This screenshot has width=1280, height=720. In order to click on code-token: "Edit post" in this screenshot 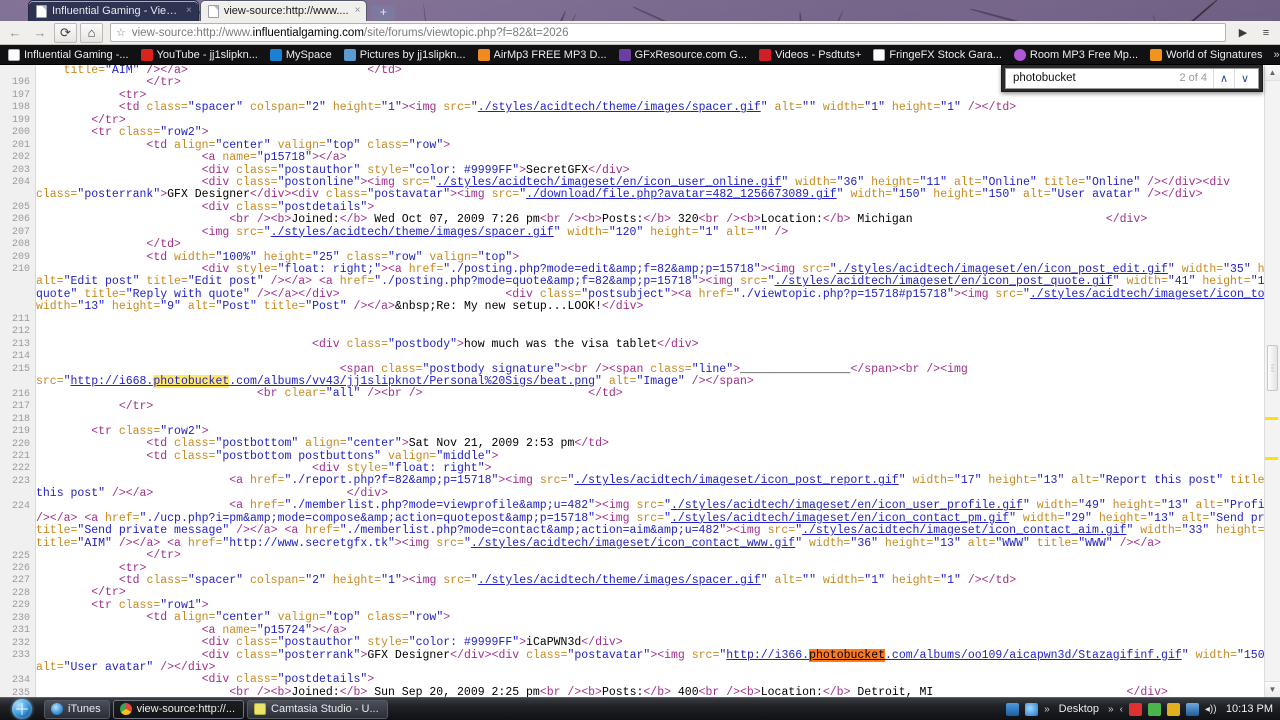, I will do `click(101, 282)`.